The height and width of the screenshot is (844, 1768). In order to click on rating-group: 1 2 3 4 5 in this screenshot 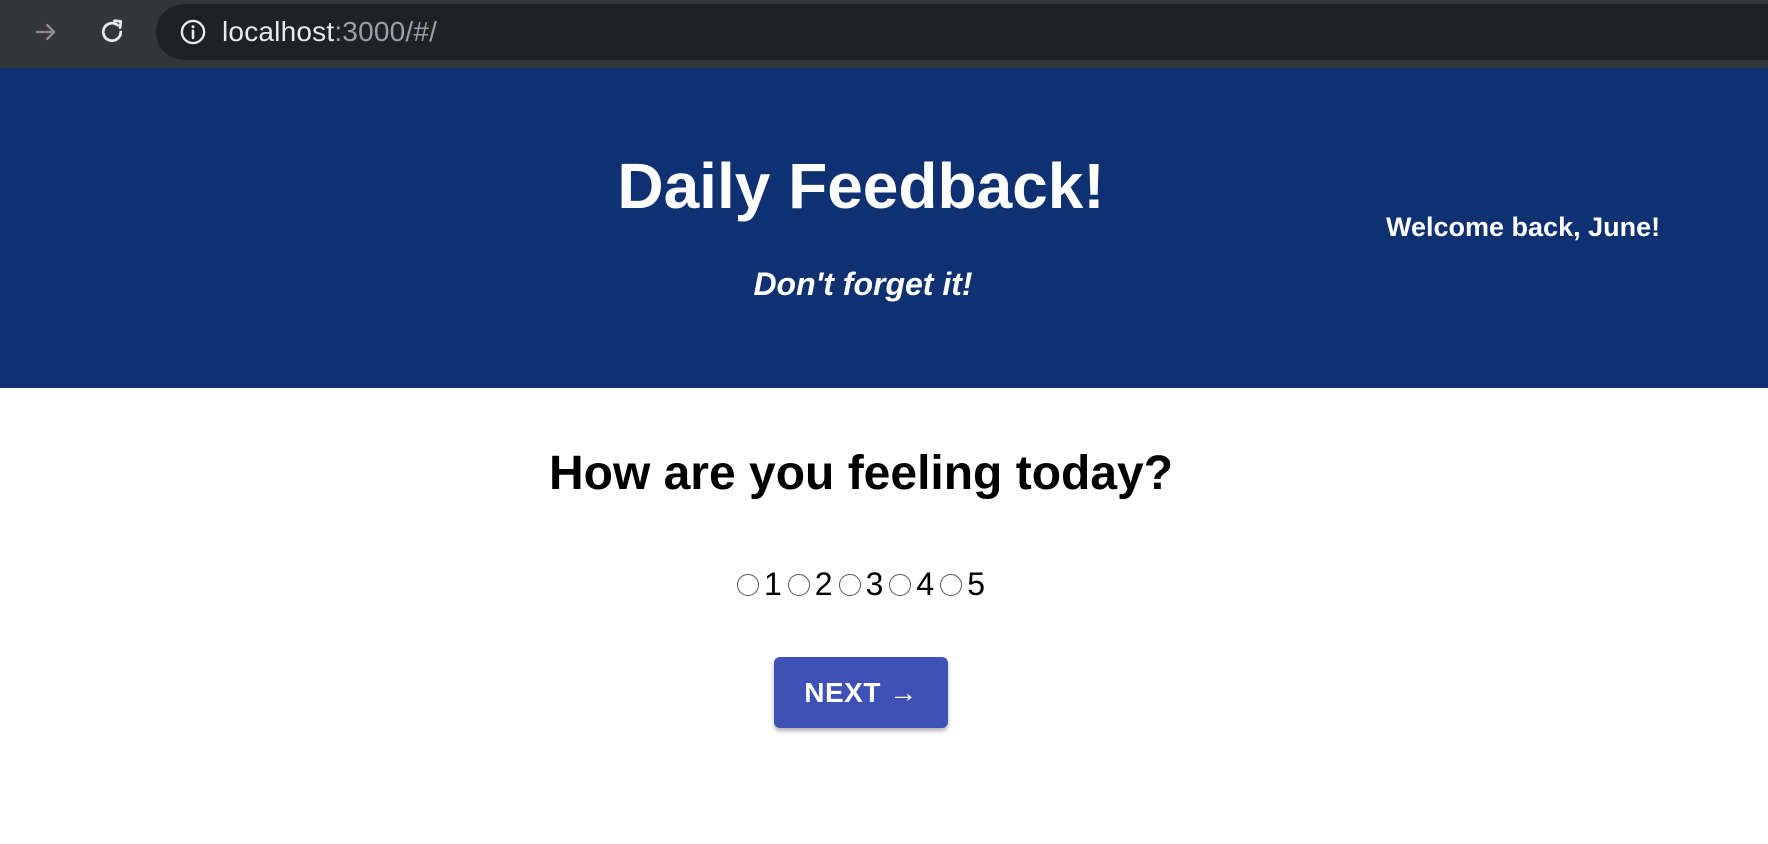, I will do `click(861, 584)`.